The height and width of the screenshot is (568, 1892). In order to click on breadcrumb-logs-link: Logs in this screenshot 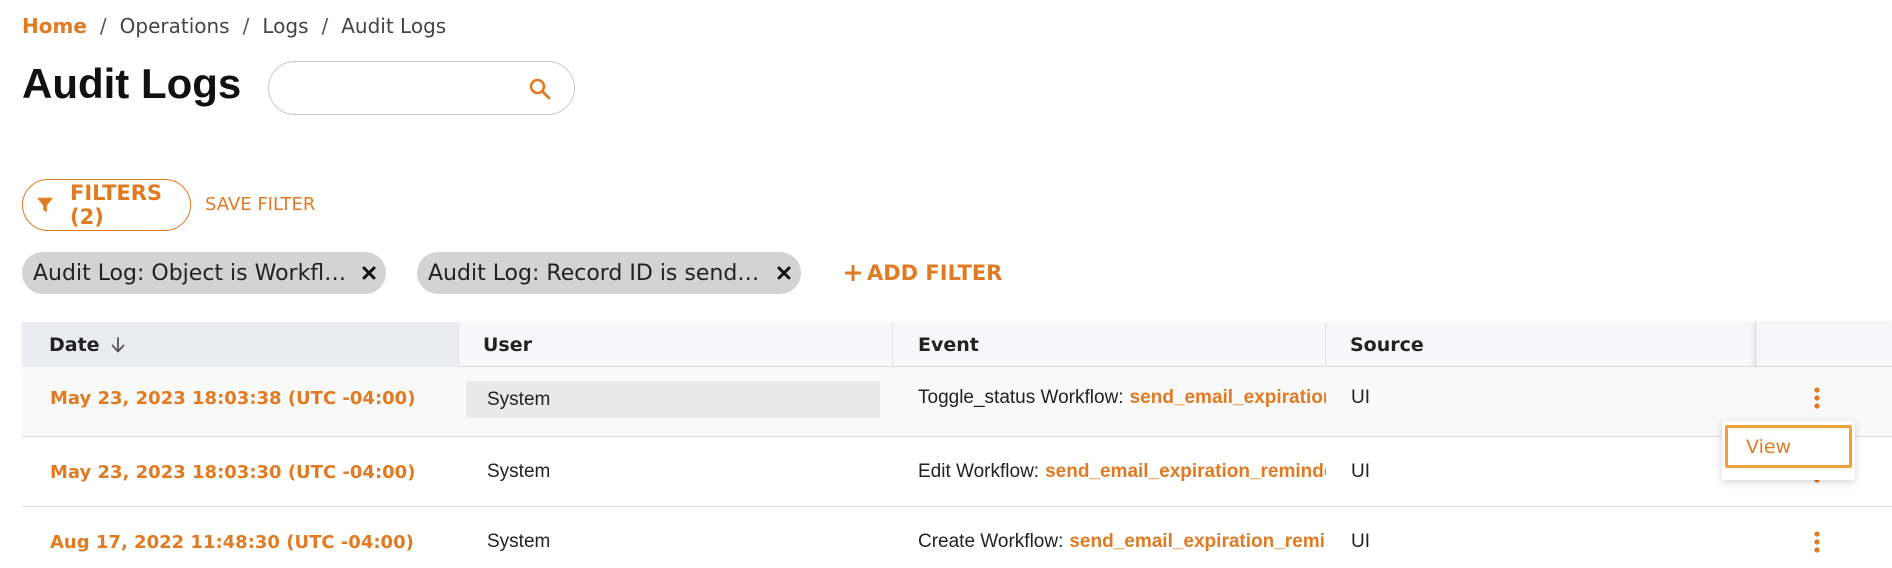, I will do `click(285, 26)`.